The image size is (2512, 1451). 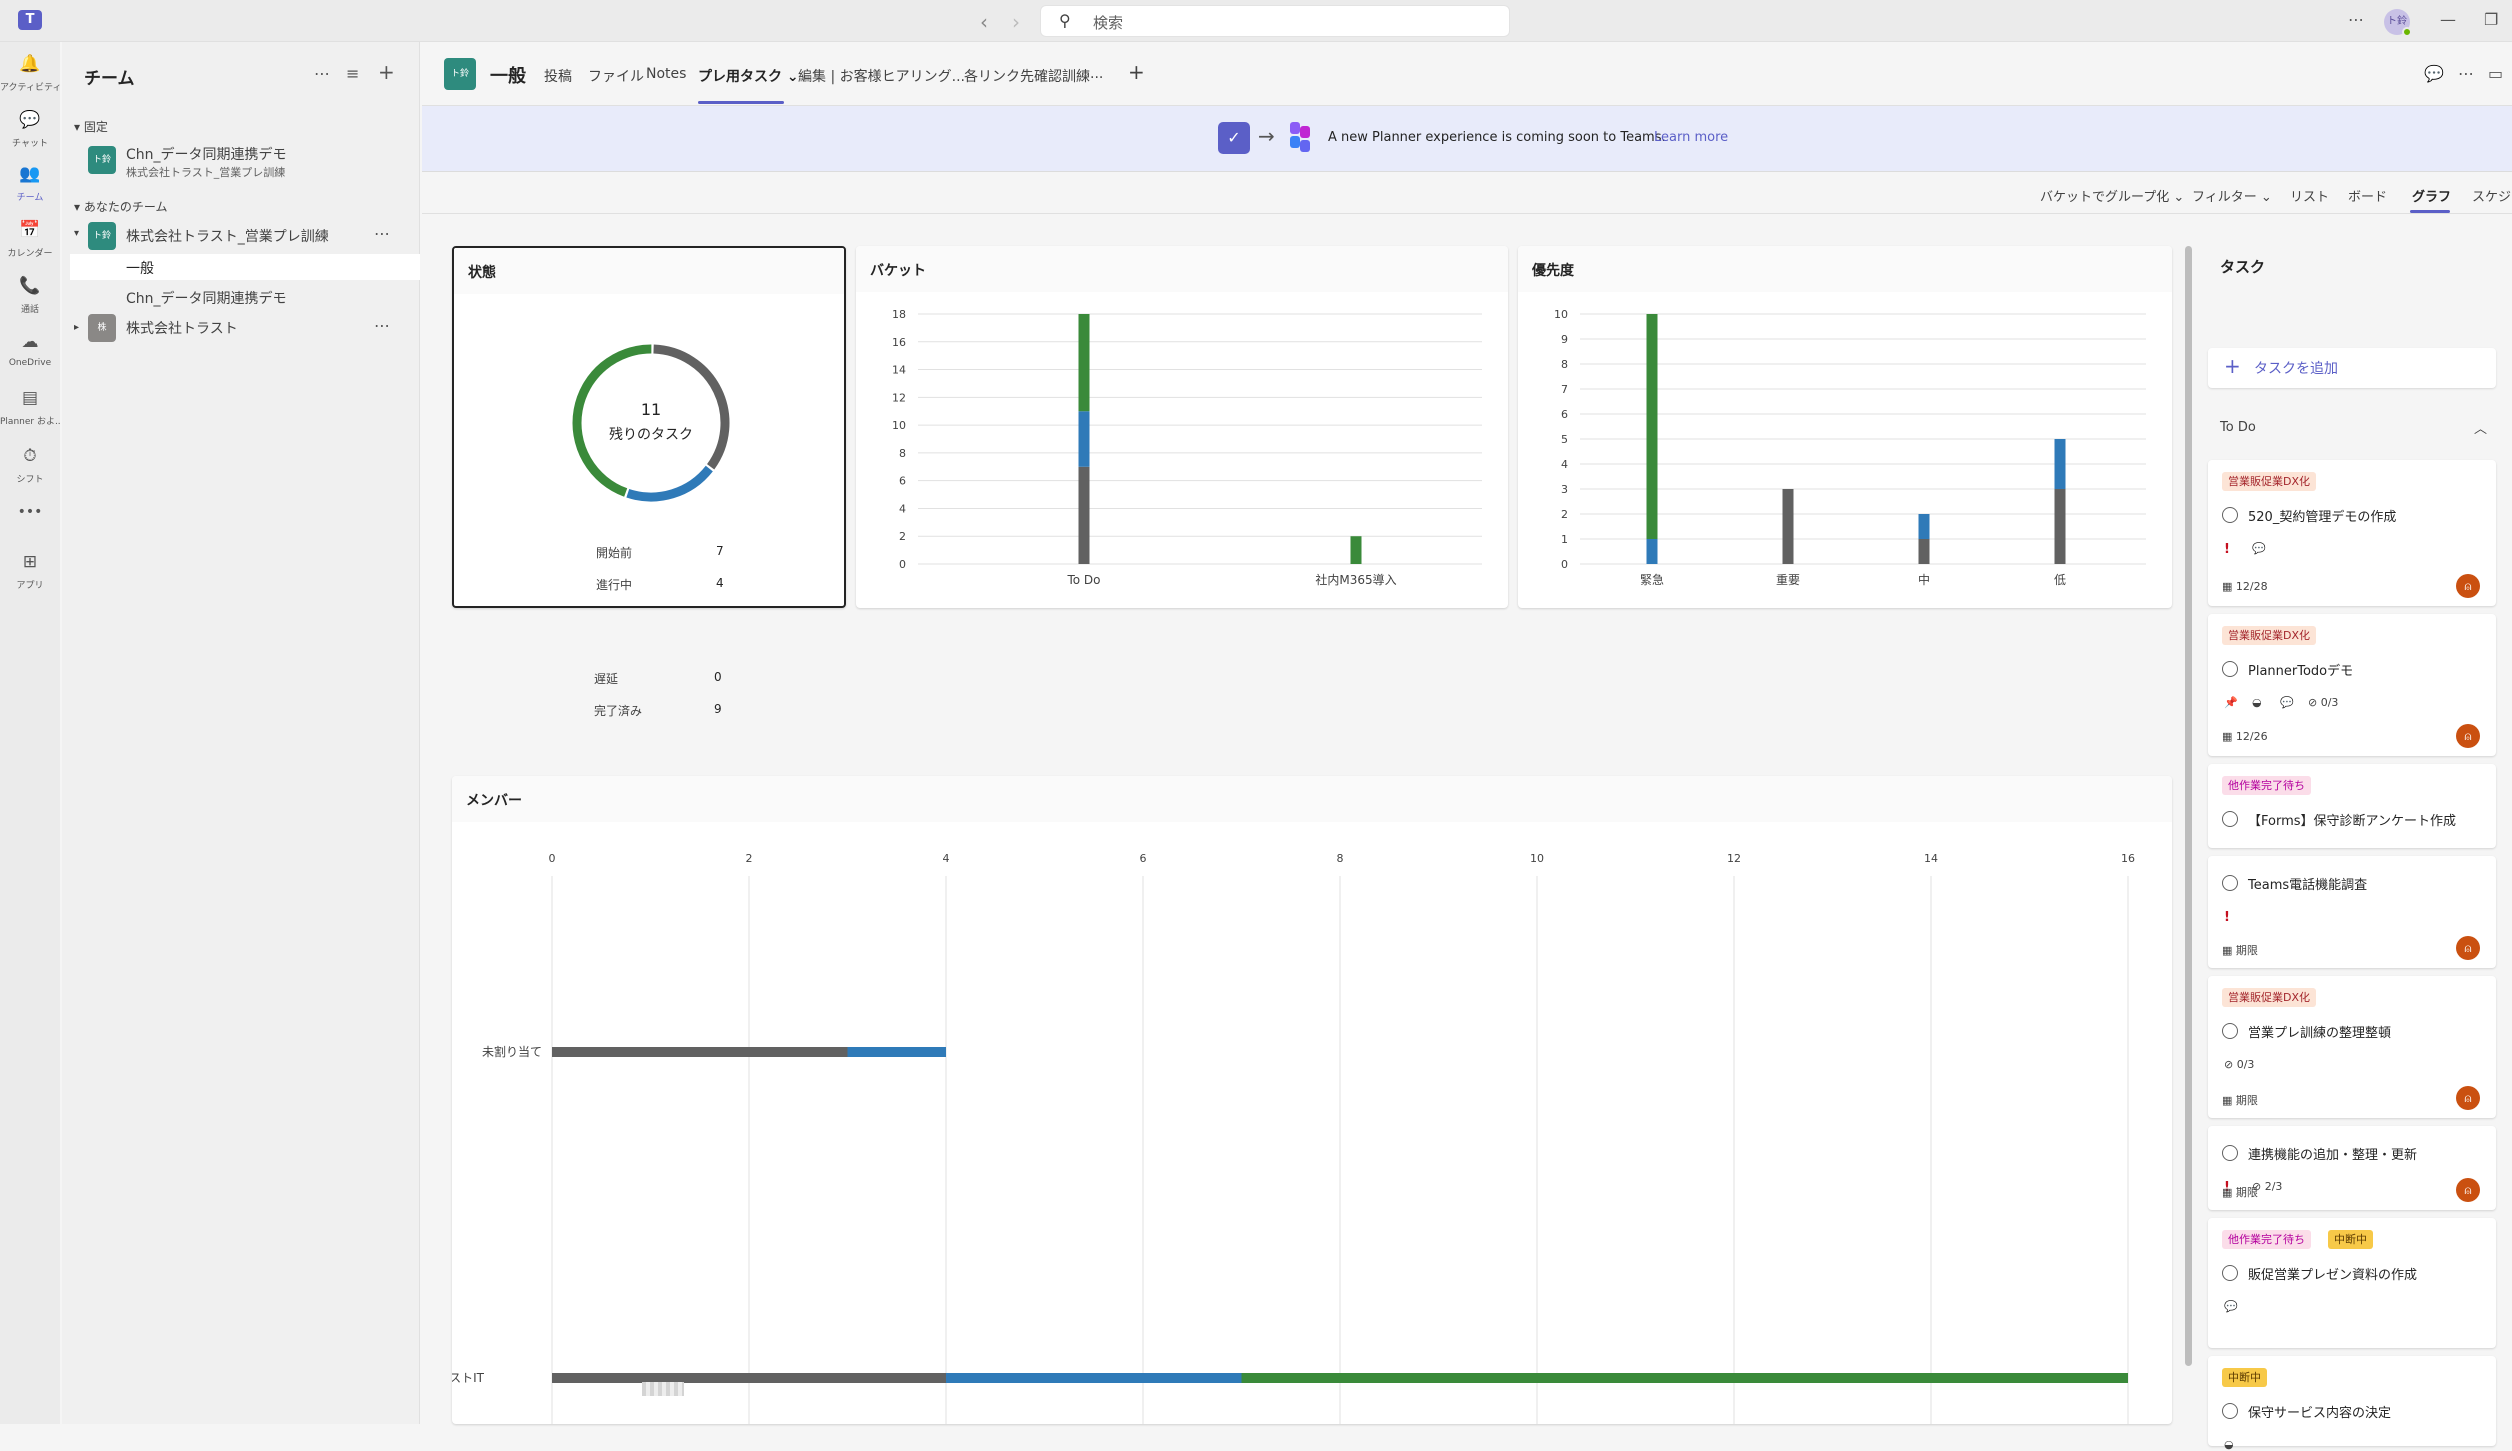 What do you see at coordinates (2245, 736) in the screenshot?
I see `due-date: ▦ 12/26` at bounding box center [2245, 736].